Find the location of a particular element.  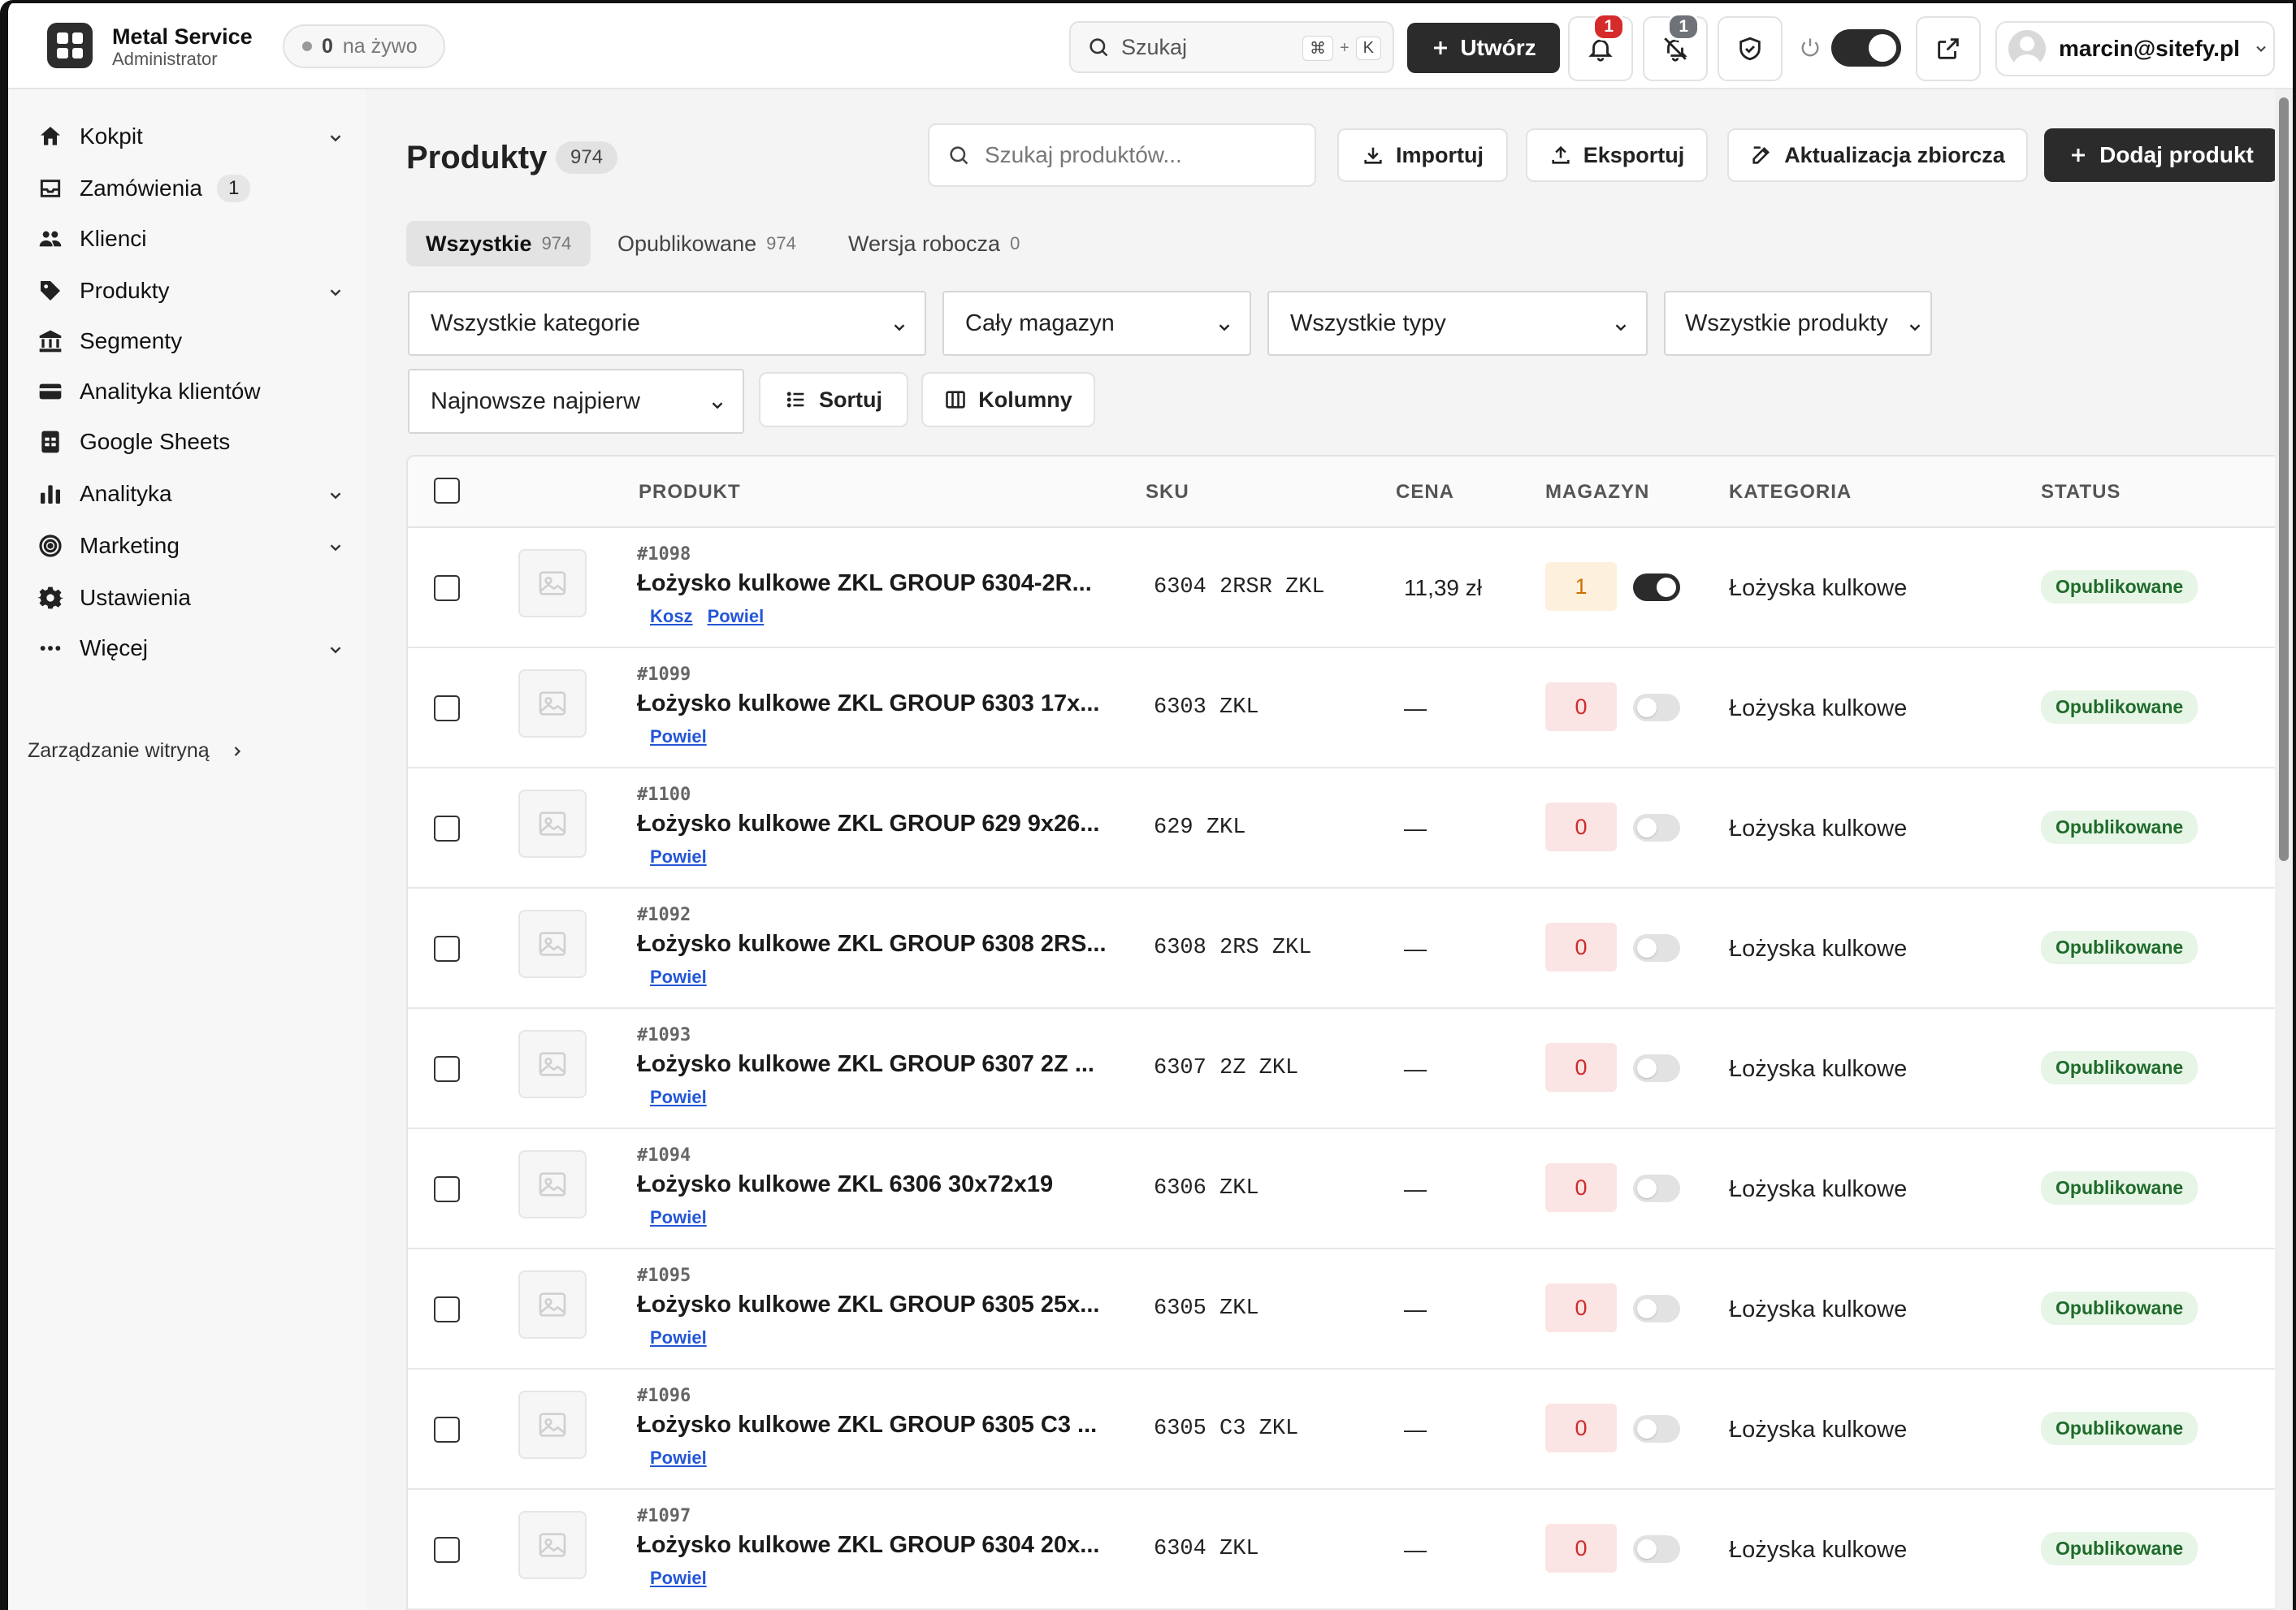

sidebar-item-klienci: Klienci is located at coordinates (190, 239).